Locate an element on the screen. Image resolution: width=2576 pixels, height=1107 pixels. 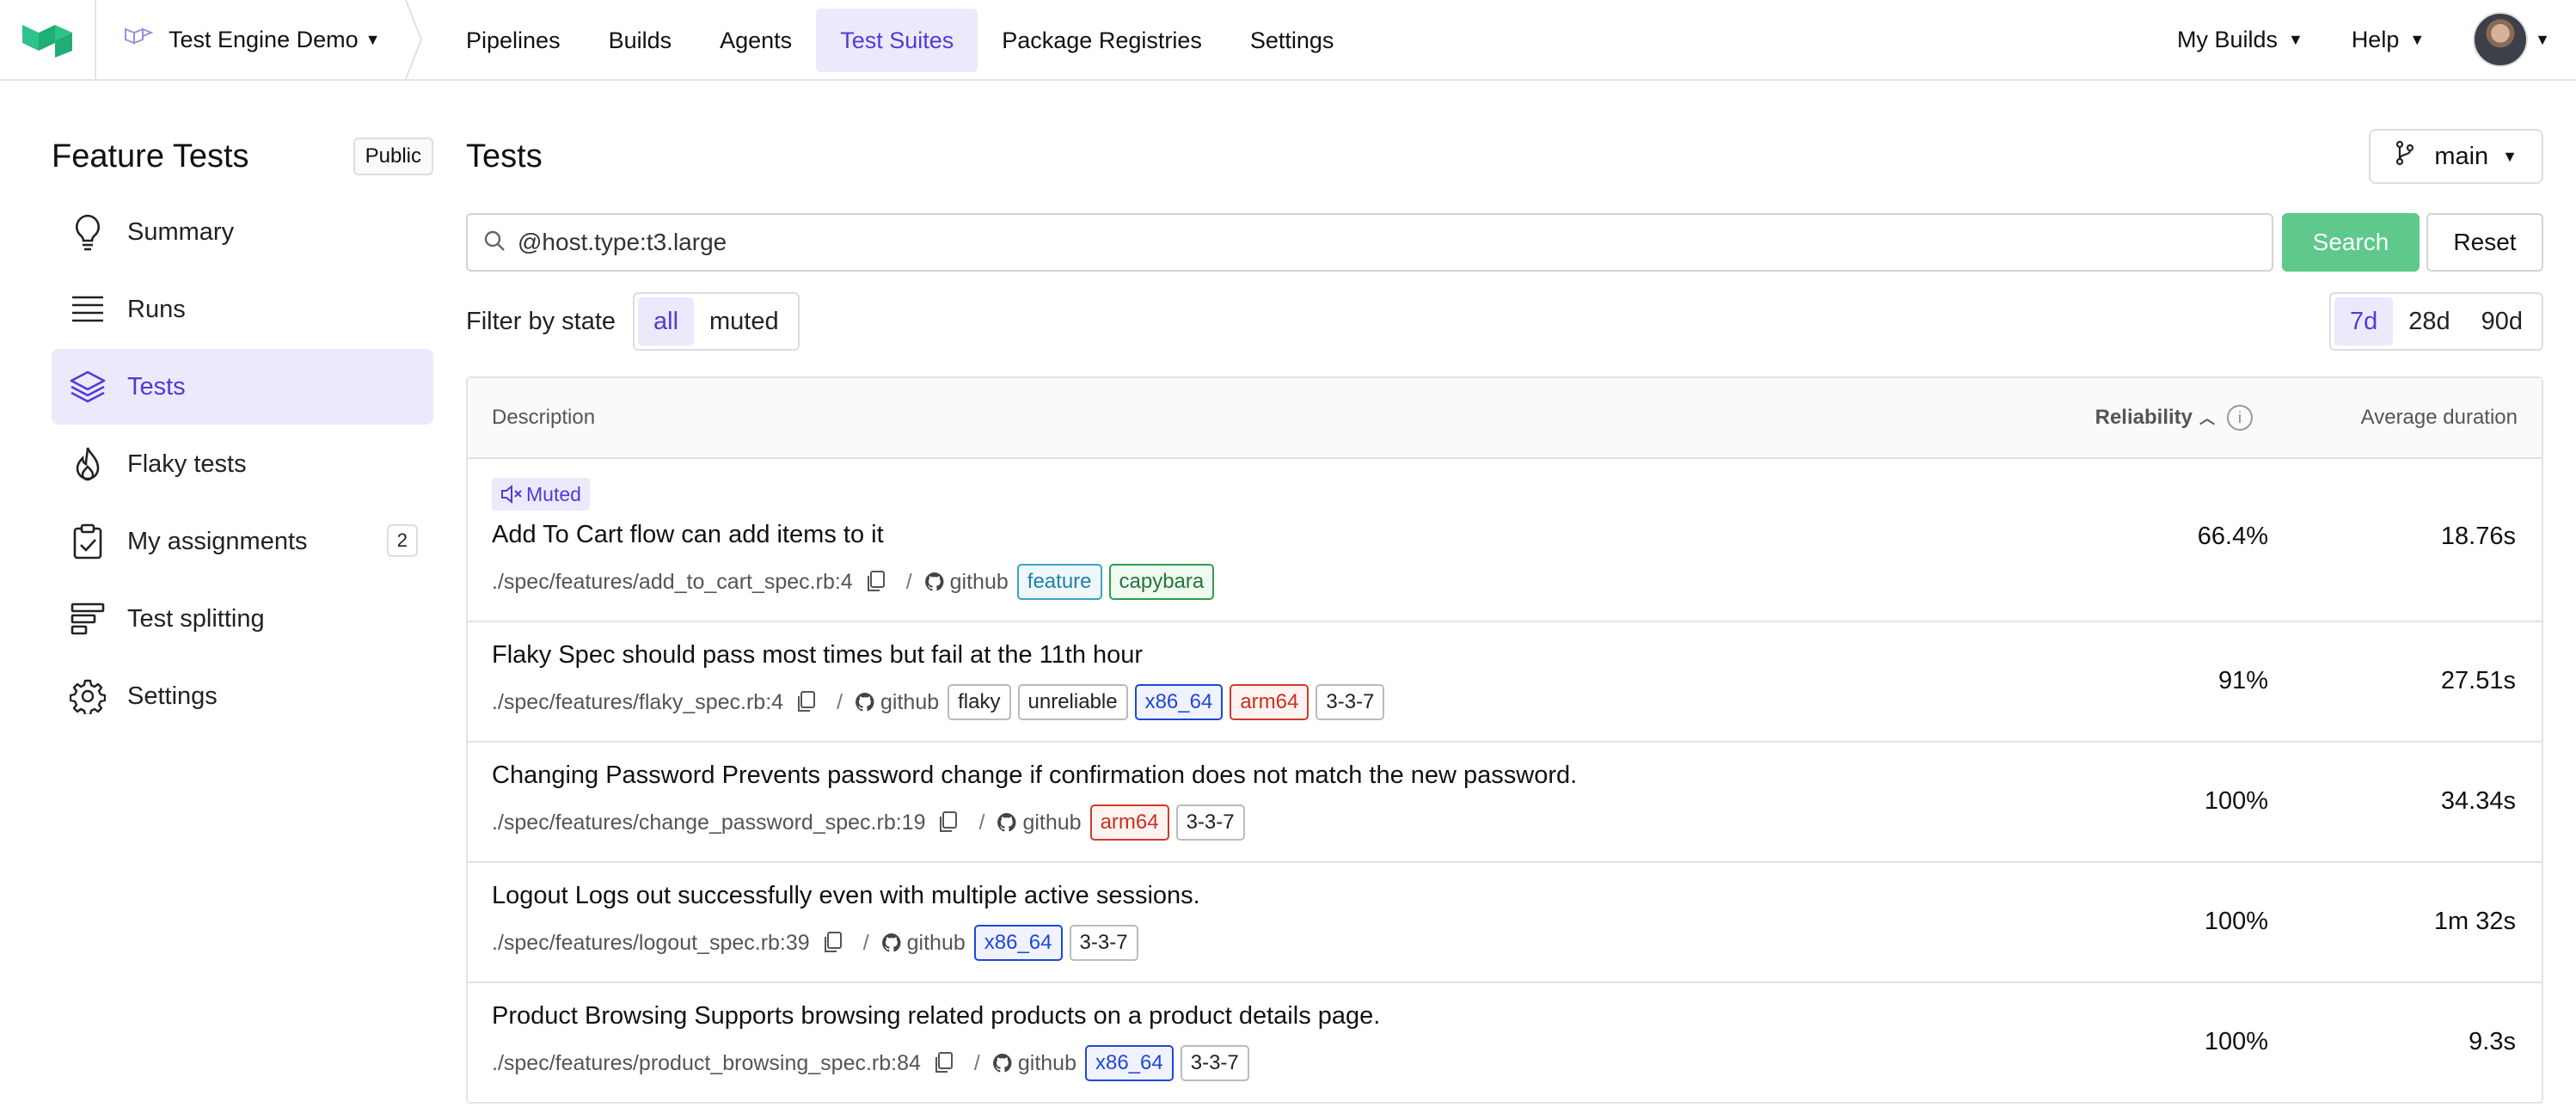
gear-icon is located at coordinates (88, 696).